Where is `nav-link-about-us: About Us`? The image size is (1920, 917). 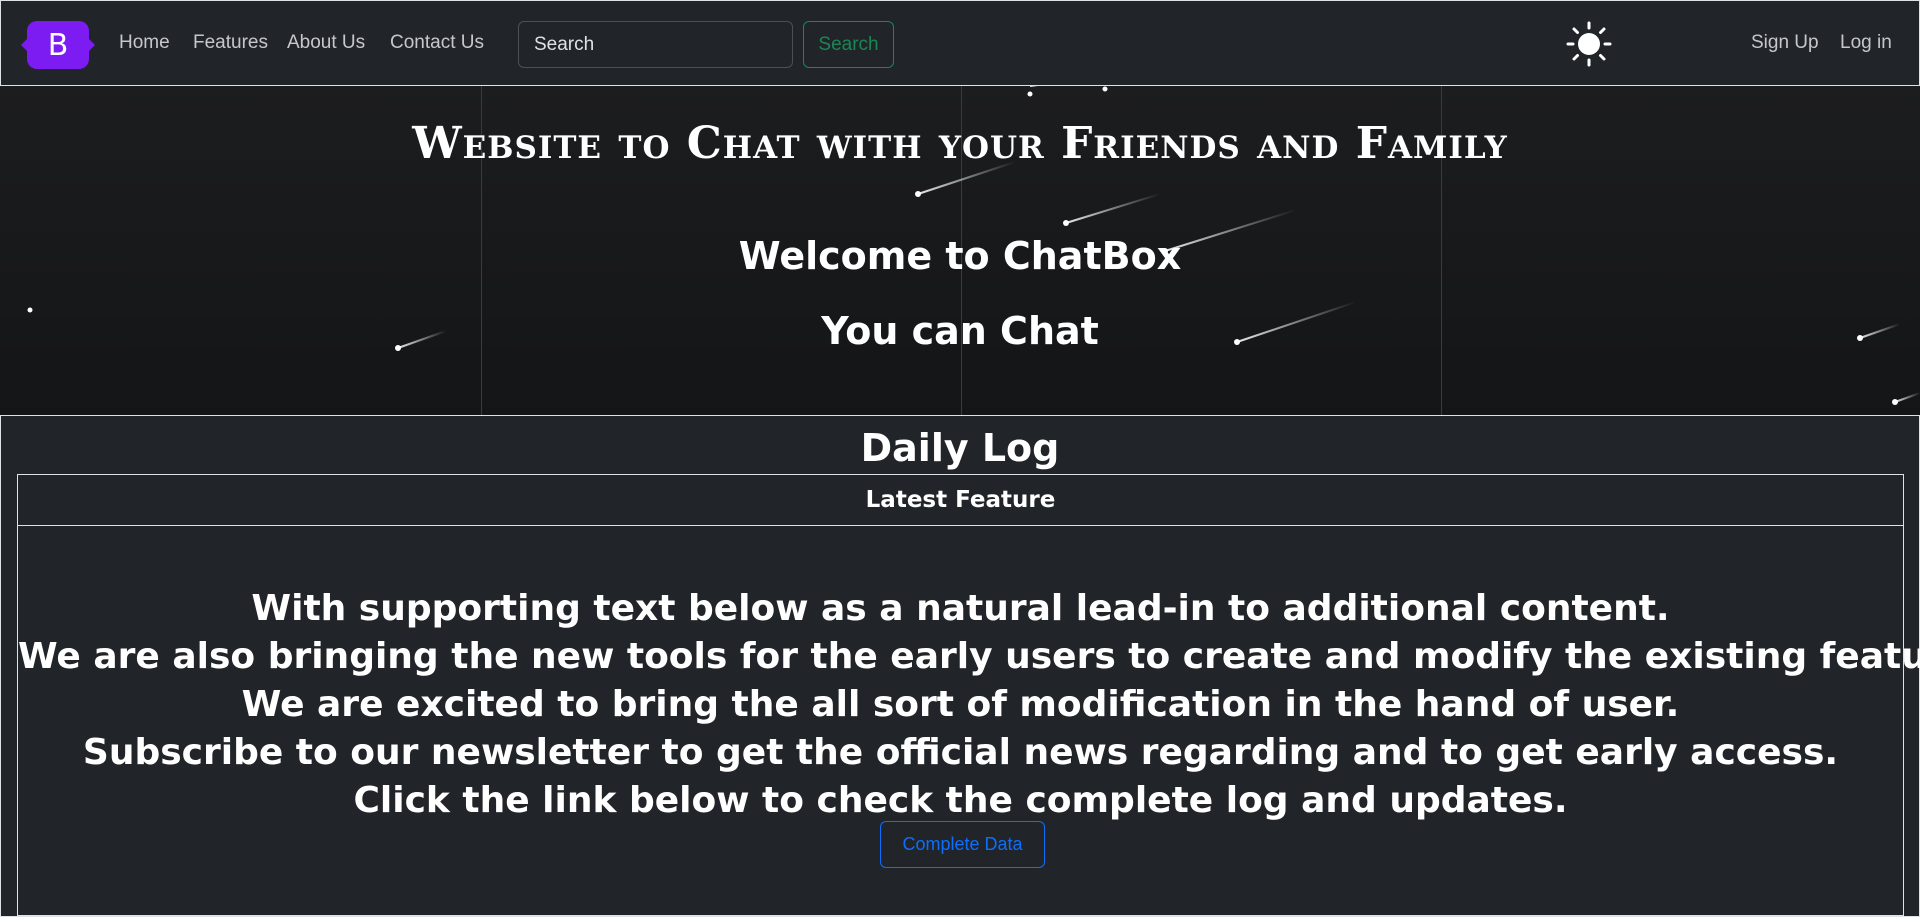
nav-link-about-us: About Us is located at coordinates (326, 43).